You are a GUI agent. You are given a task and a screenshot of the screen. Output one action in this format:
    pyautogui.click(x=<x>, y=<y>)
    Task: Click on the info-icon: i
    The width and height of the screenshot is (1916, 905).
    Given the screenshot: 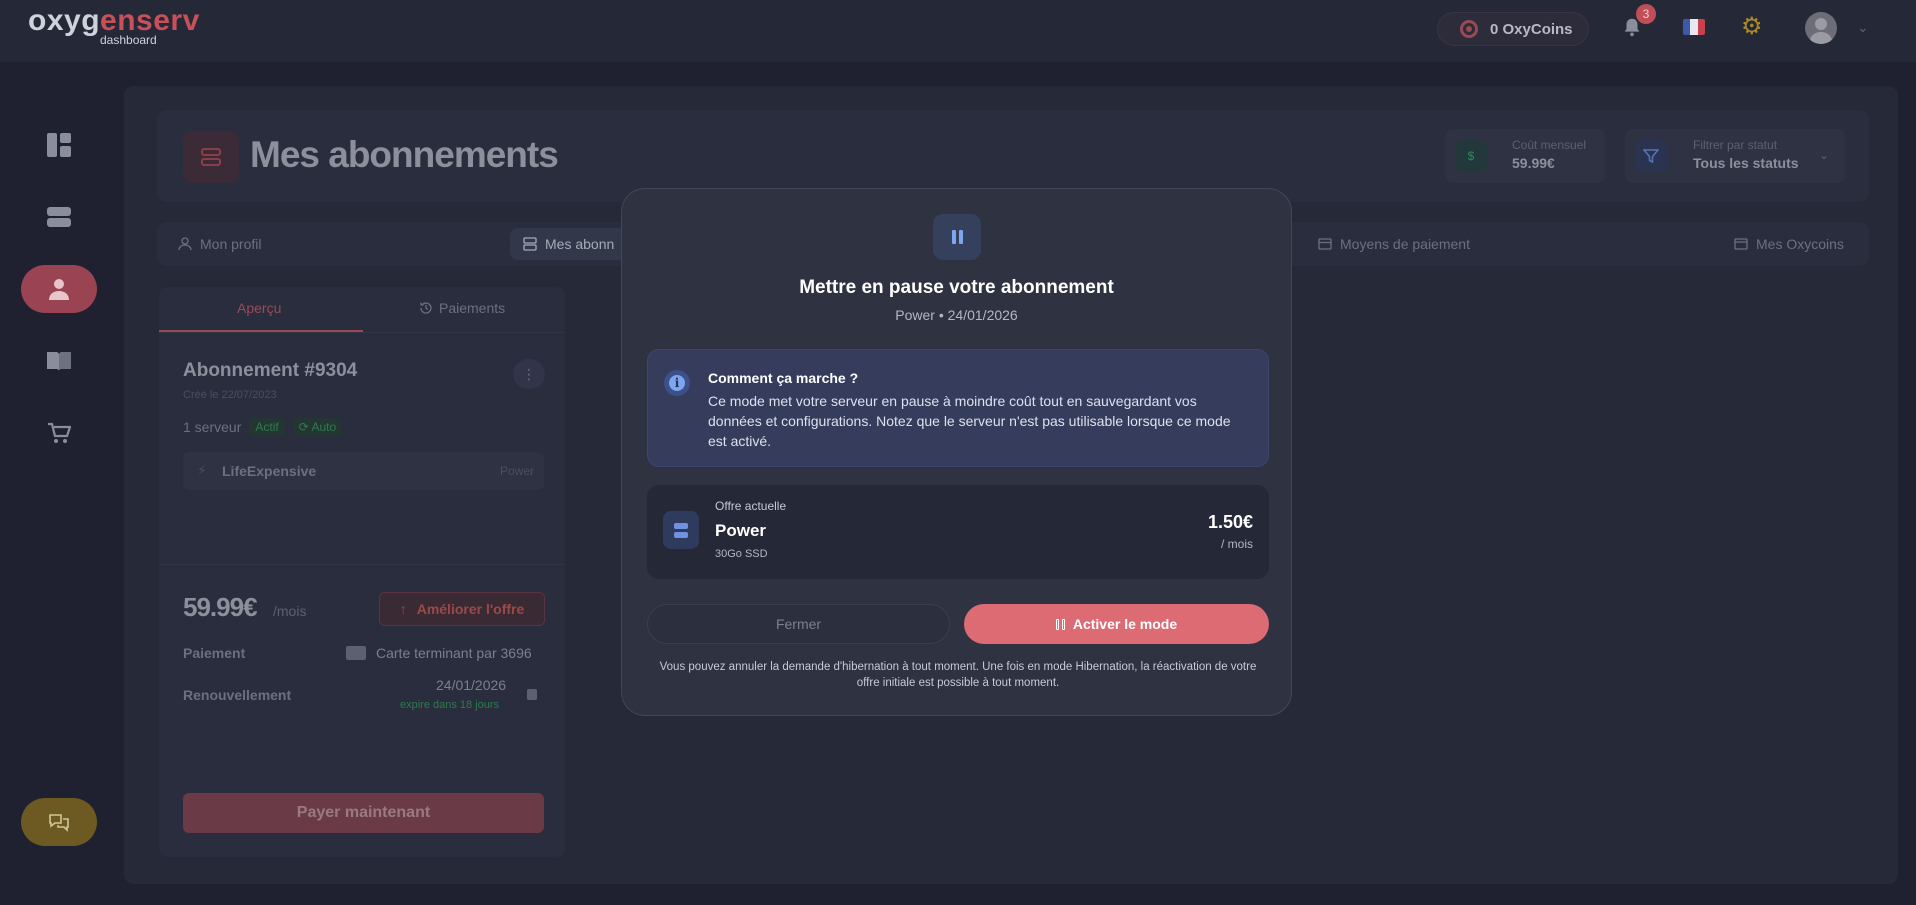 What is the action you would take?
    pyautogui.click(x=677, y=383)
    